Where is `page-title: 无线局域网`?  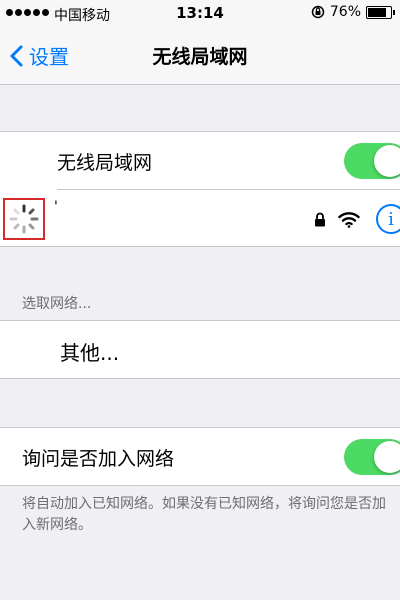
page-title: 无线局域网 is located at coordinates (200, 57).